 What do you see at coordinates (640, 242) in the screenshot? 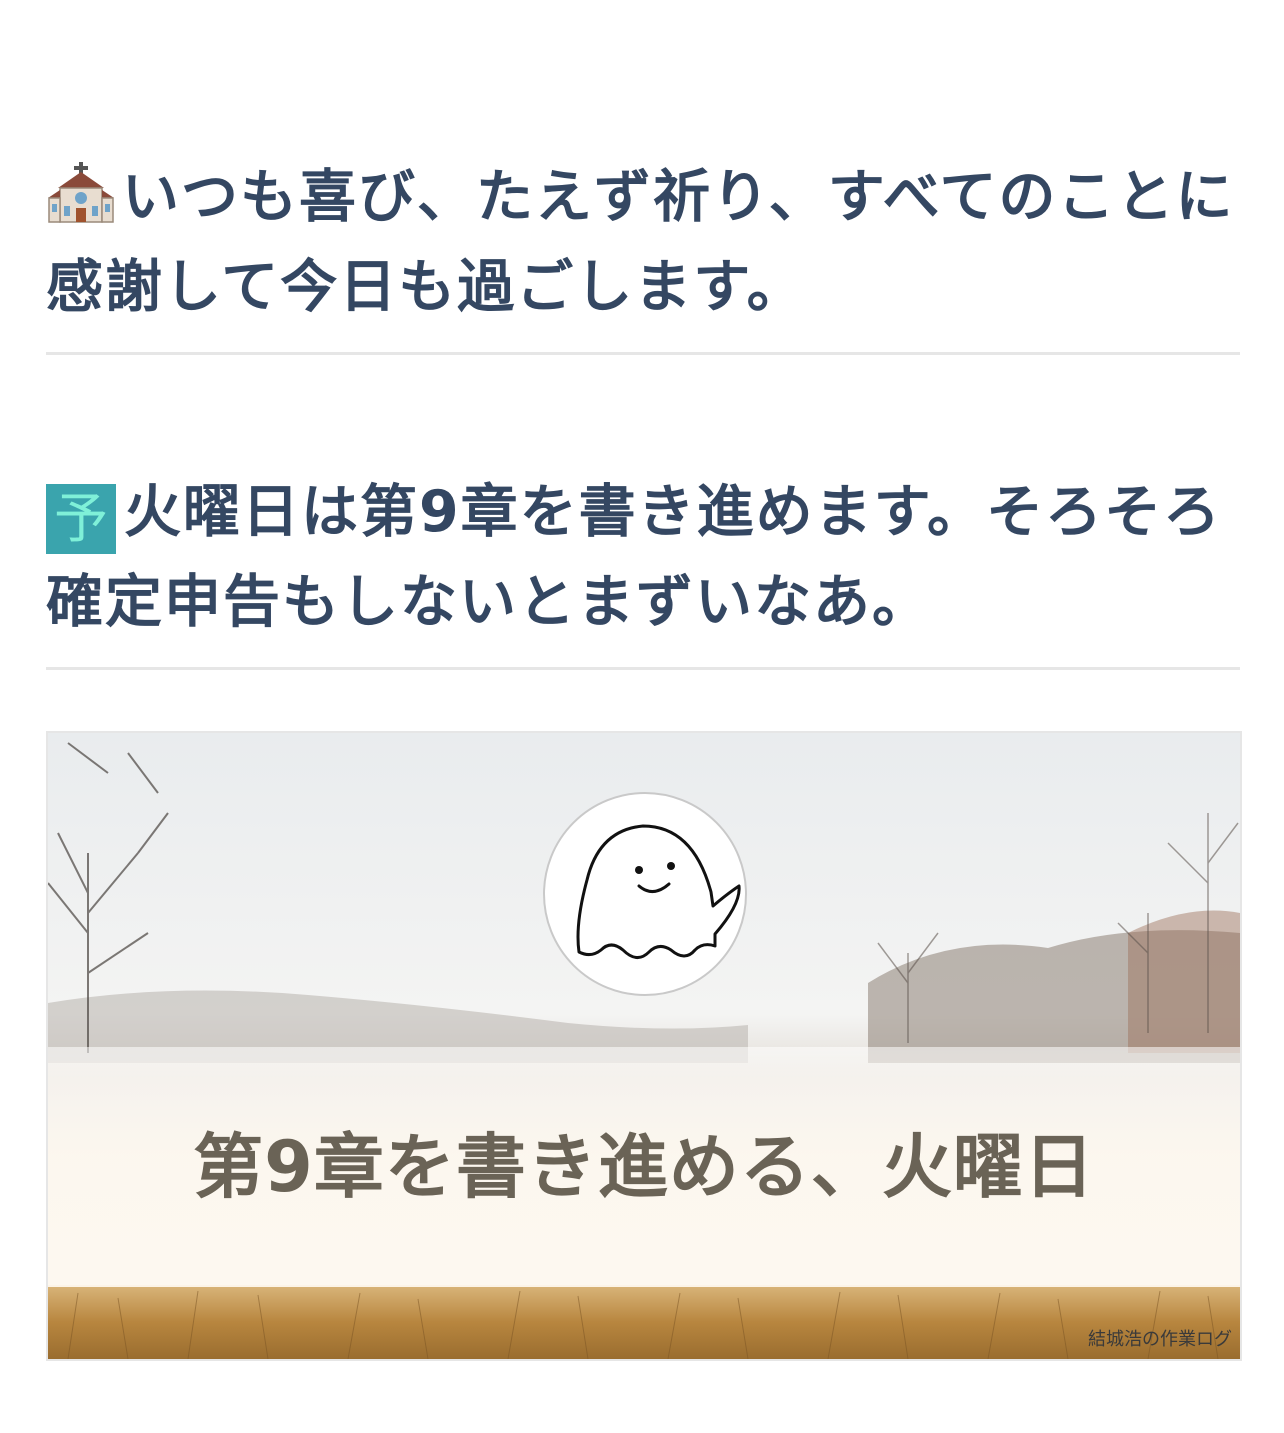
I see `gratitude-text: いつも喜び、たえず祈り、すべてのことに感謝して今日も過ごします。` at bounding box center [640, 242].